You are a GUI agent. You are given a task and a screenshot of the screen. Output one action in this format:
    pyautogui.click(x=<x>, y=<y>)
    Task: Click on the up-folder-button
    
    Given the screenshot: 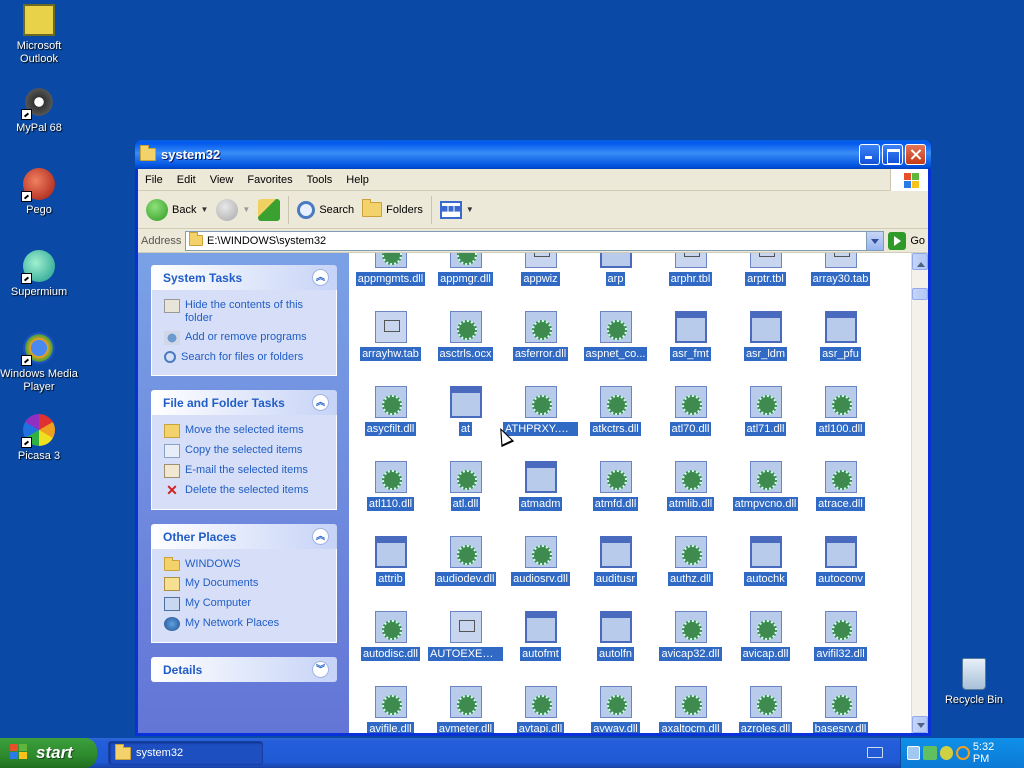 What is the action you would take?
    pyautogui.click(x=269, y=210)
    